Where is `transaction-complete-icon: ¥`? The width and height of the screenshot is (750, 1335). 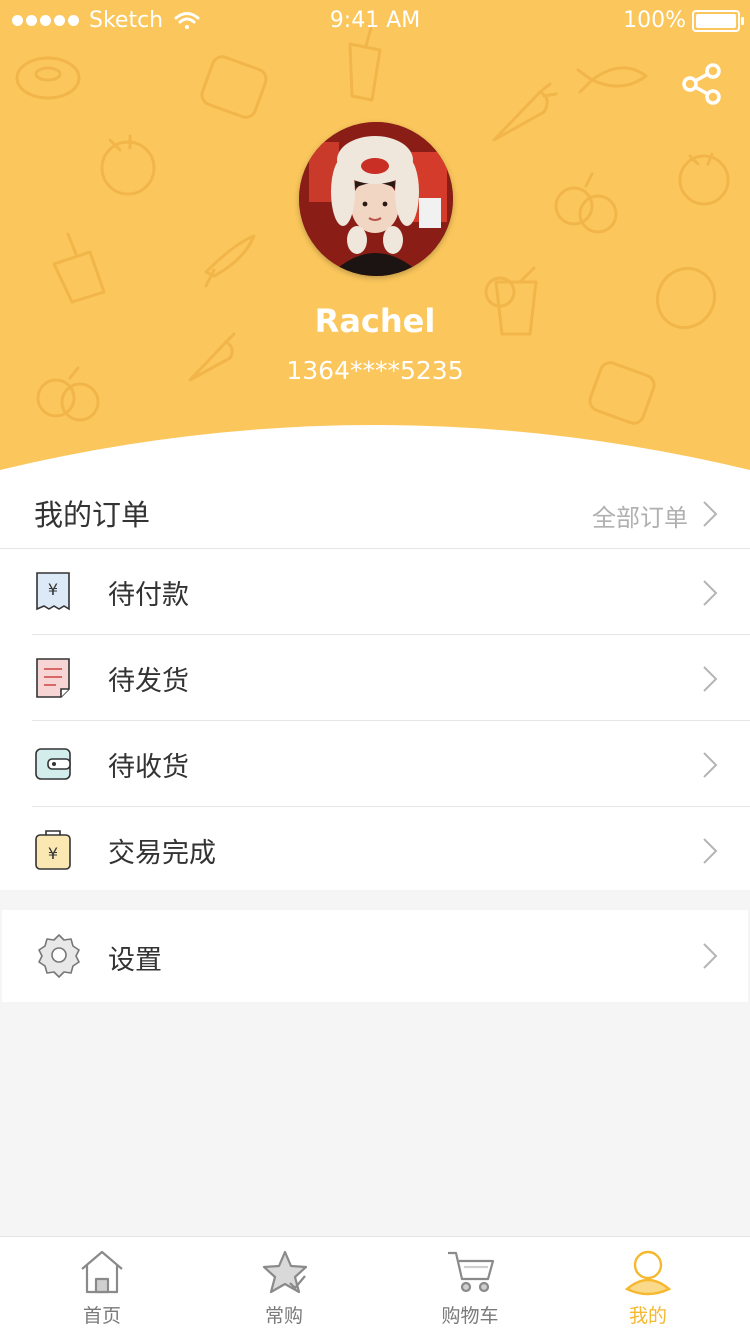 transaction-complete-icon: ¥ is located at coordinates (53, 850).